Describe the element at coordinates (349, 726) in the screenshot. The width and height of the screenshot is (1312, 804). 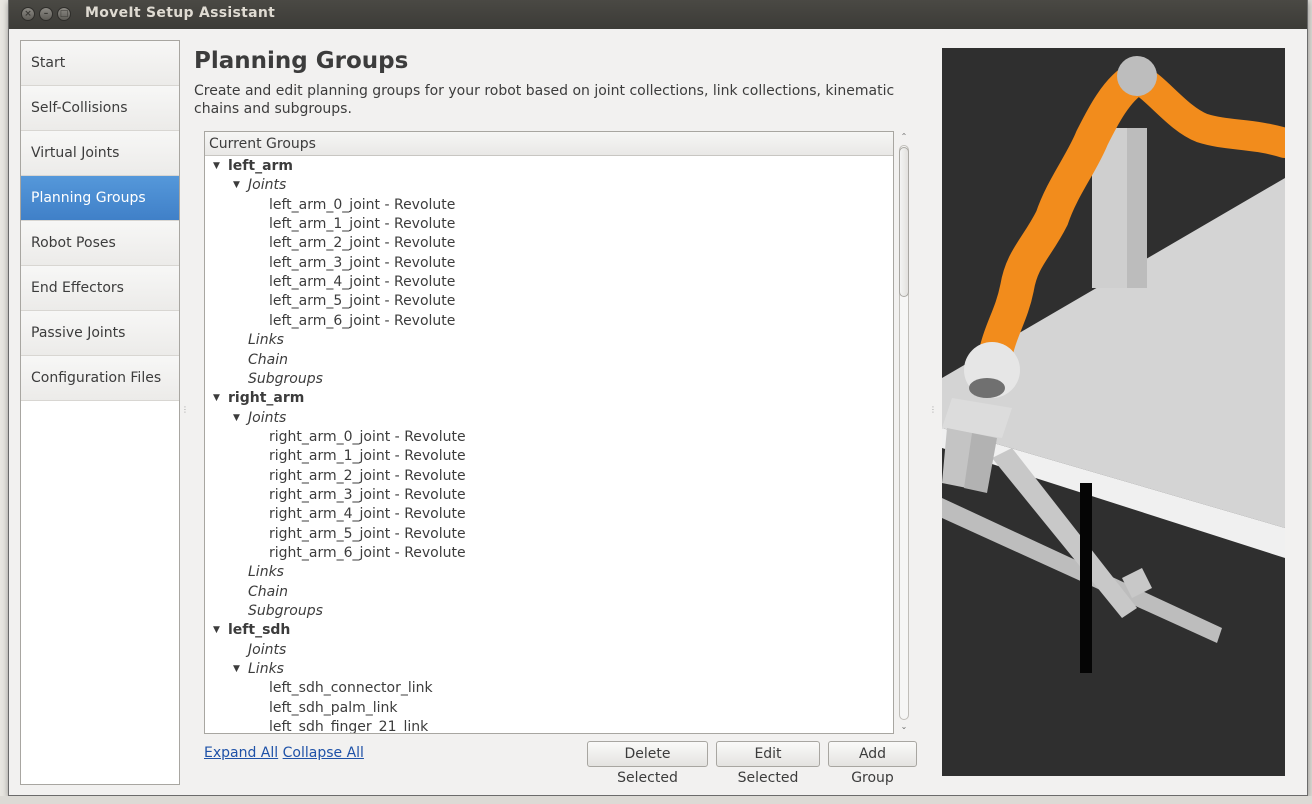
I see `tree-item-label: left_sdh_finger_21_link` at that location.